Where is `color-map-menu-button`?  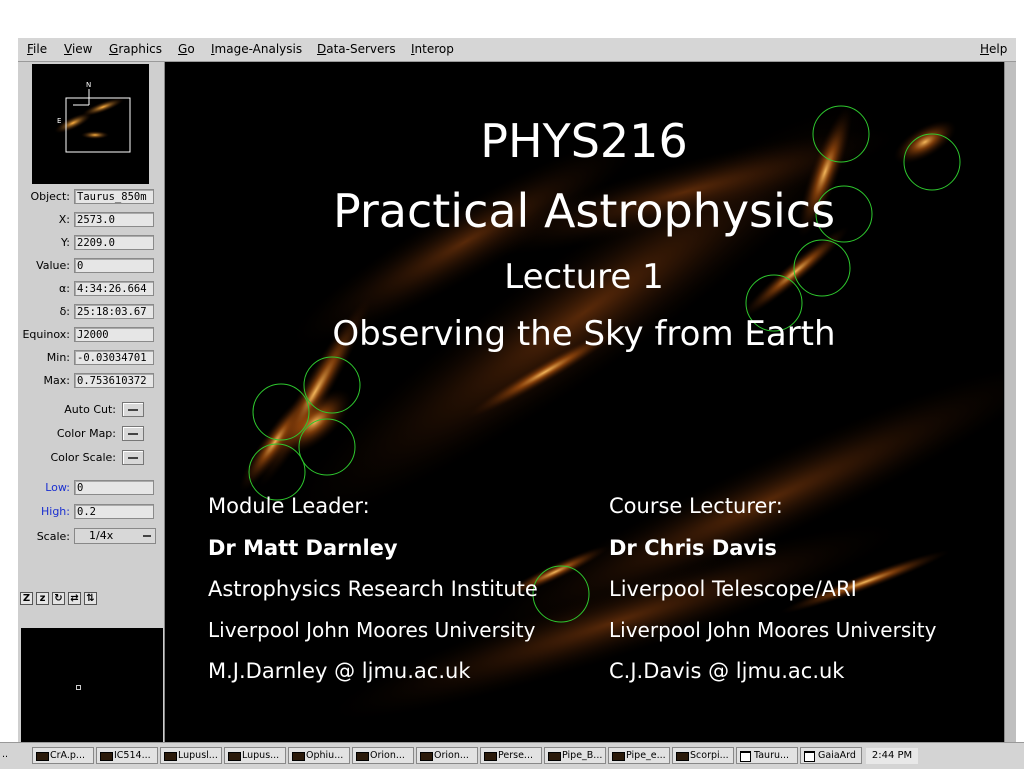
color-map-menu-button is located at coordinates (133, 433).